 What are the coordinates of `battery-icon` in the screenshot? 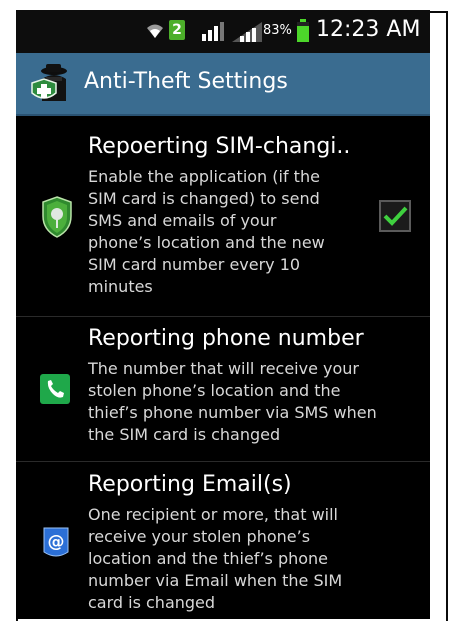 It's located at (303, 30).